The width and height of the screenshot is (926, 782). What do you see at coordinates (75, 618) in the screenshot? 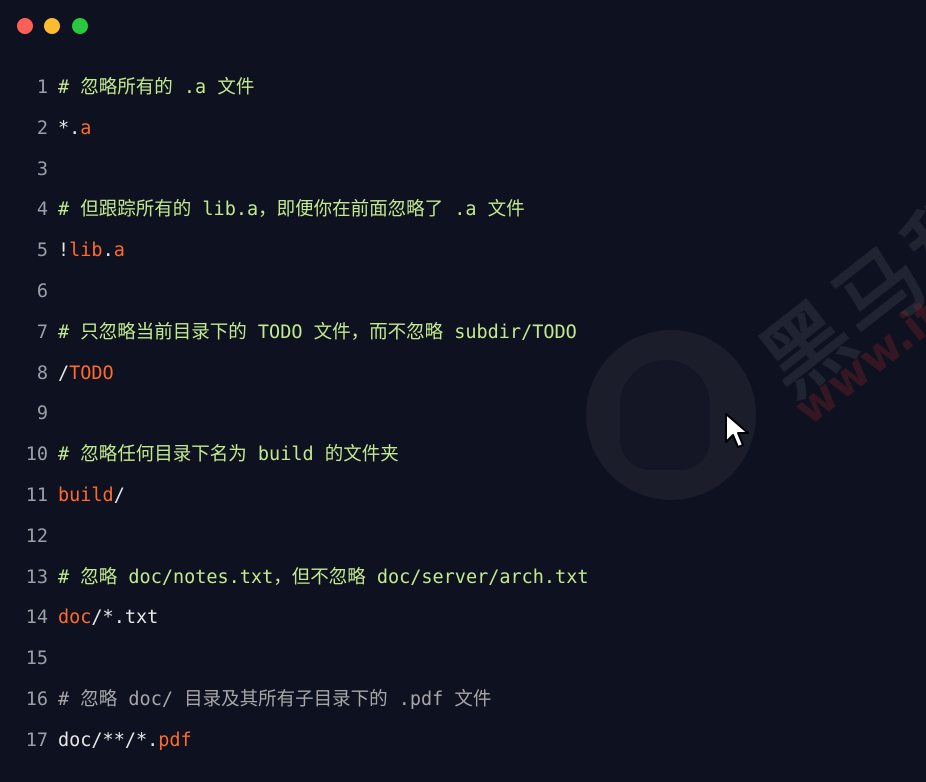
I see `pattern-name: doc` at bounding box center [75, 618].